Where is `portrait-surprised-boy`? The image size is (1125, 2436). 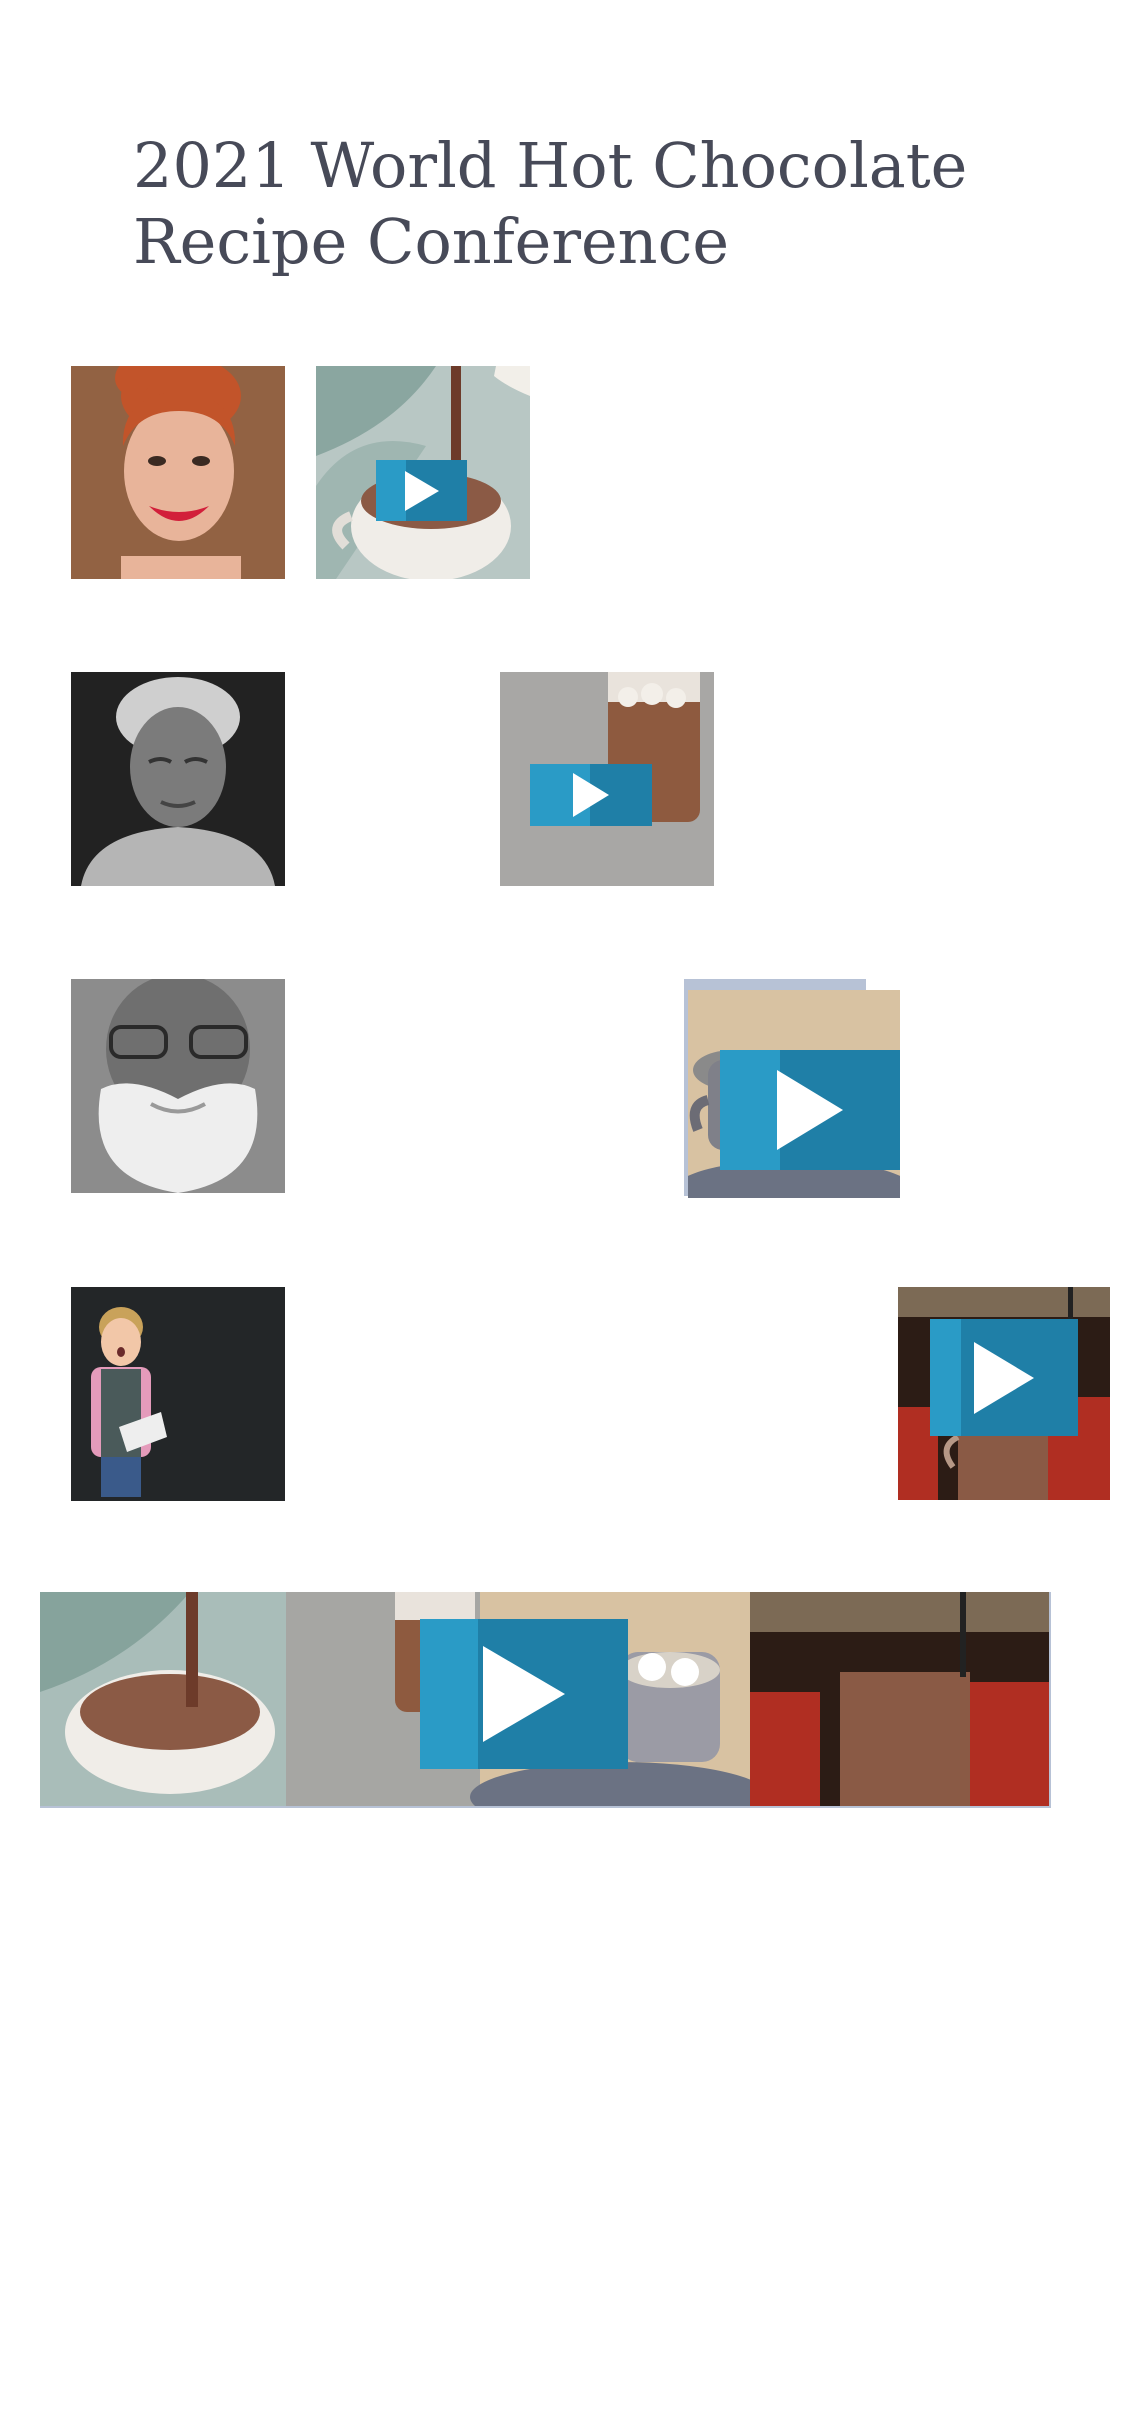 portrait-surprised-boy is located at coordinates (178, 1394).